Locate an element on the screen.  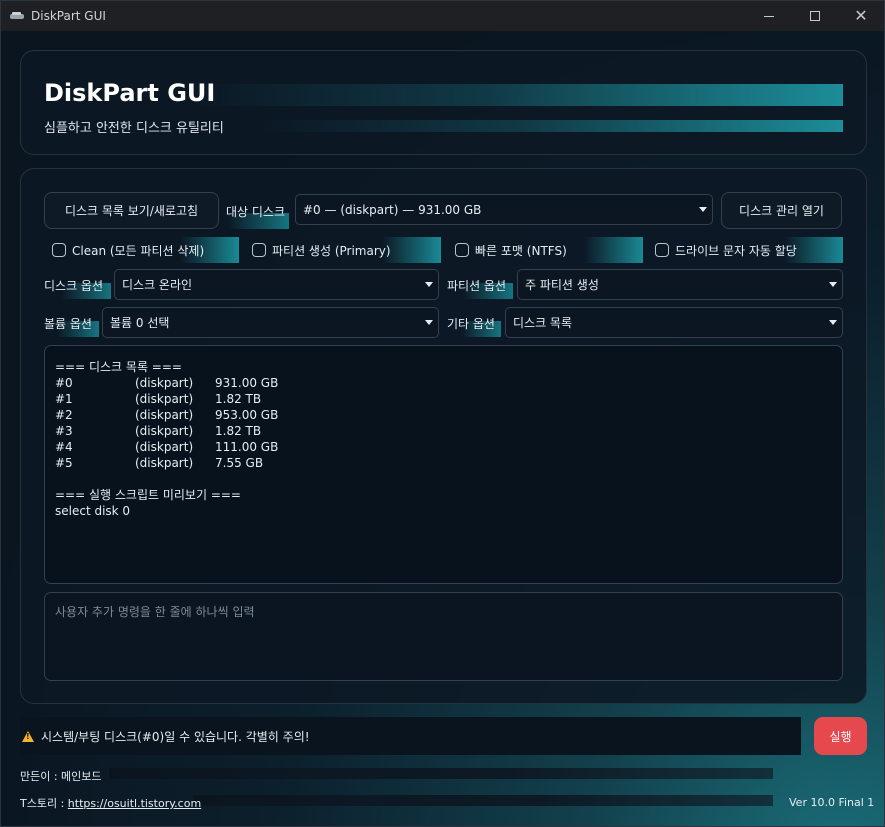
window-title: DiskPart GUI is located at coordinates (68, 16).